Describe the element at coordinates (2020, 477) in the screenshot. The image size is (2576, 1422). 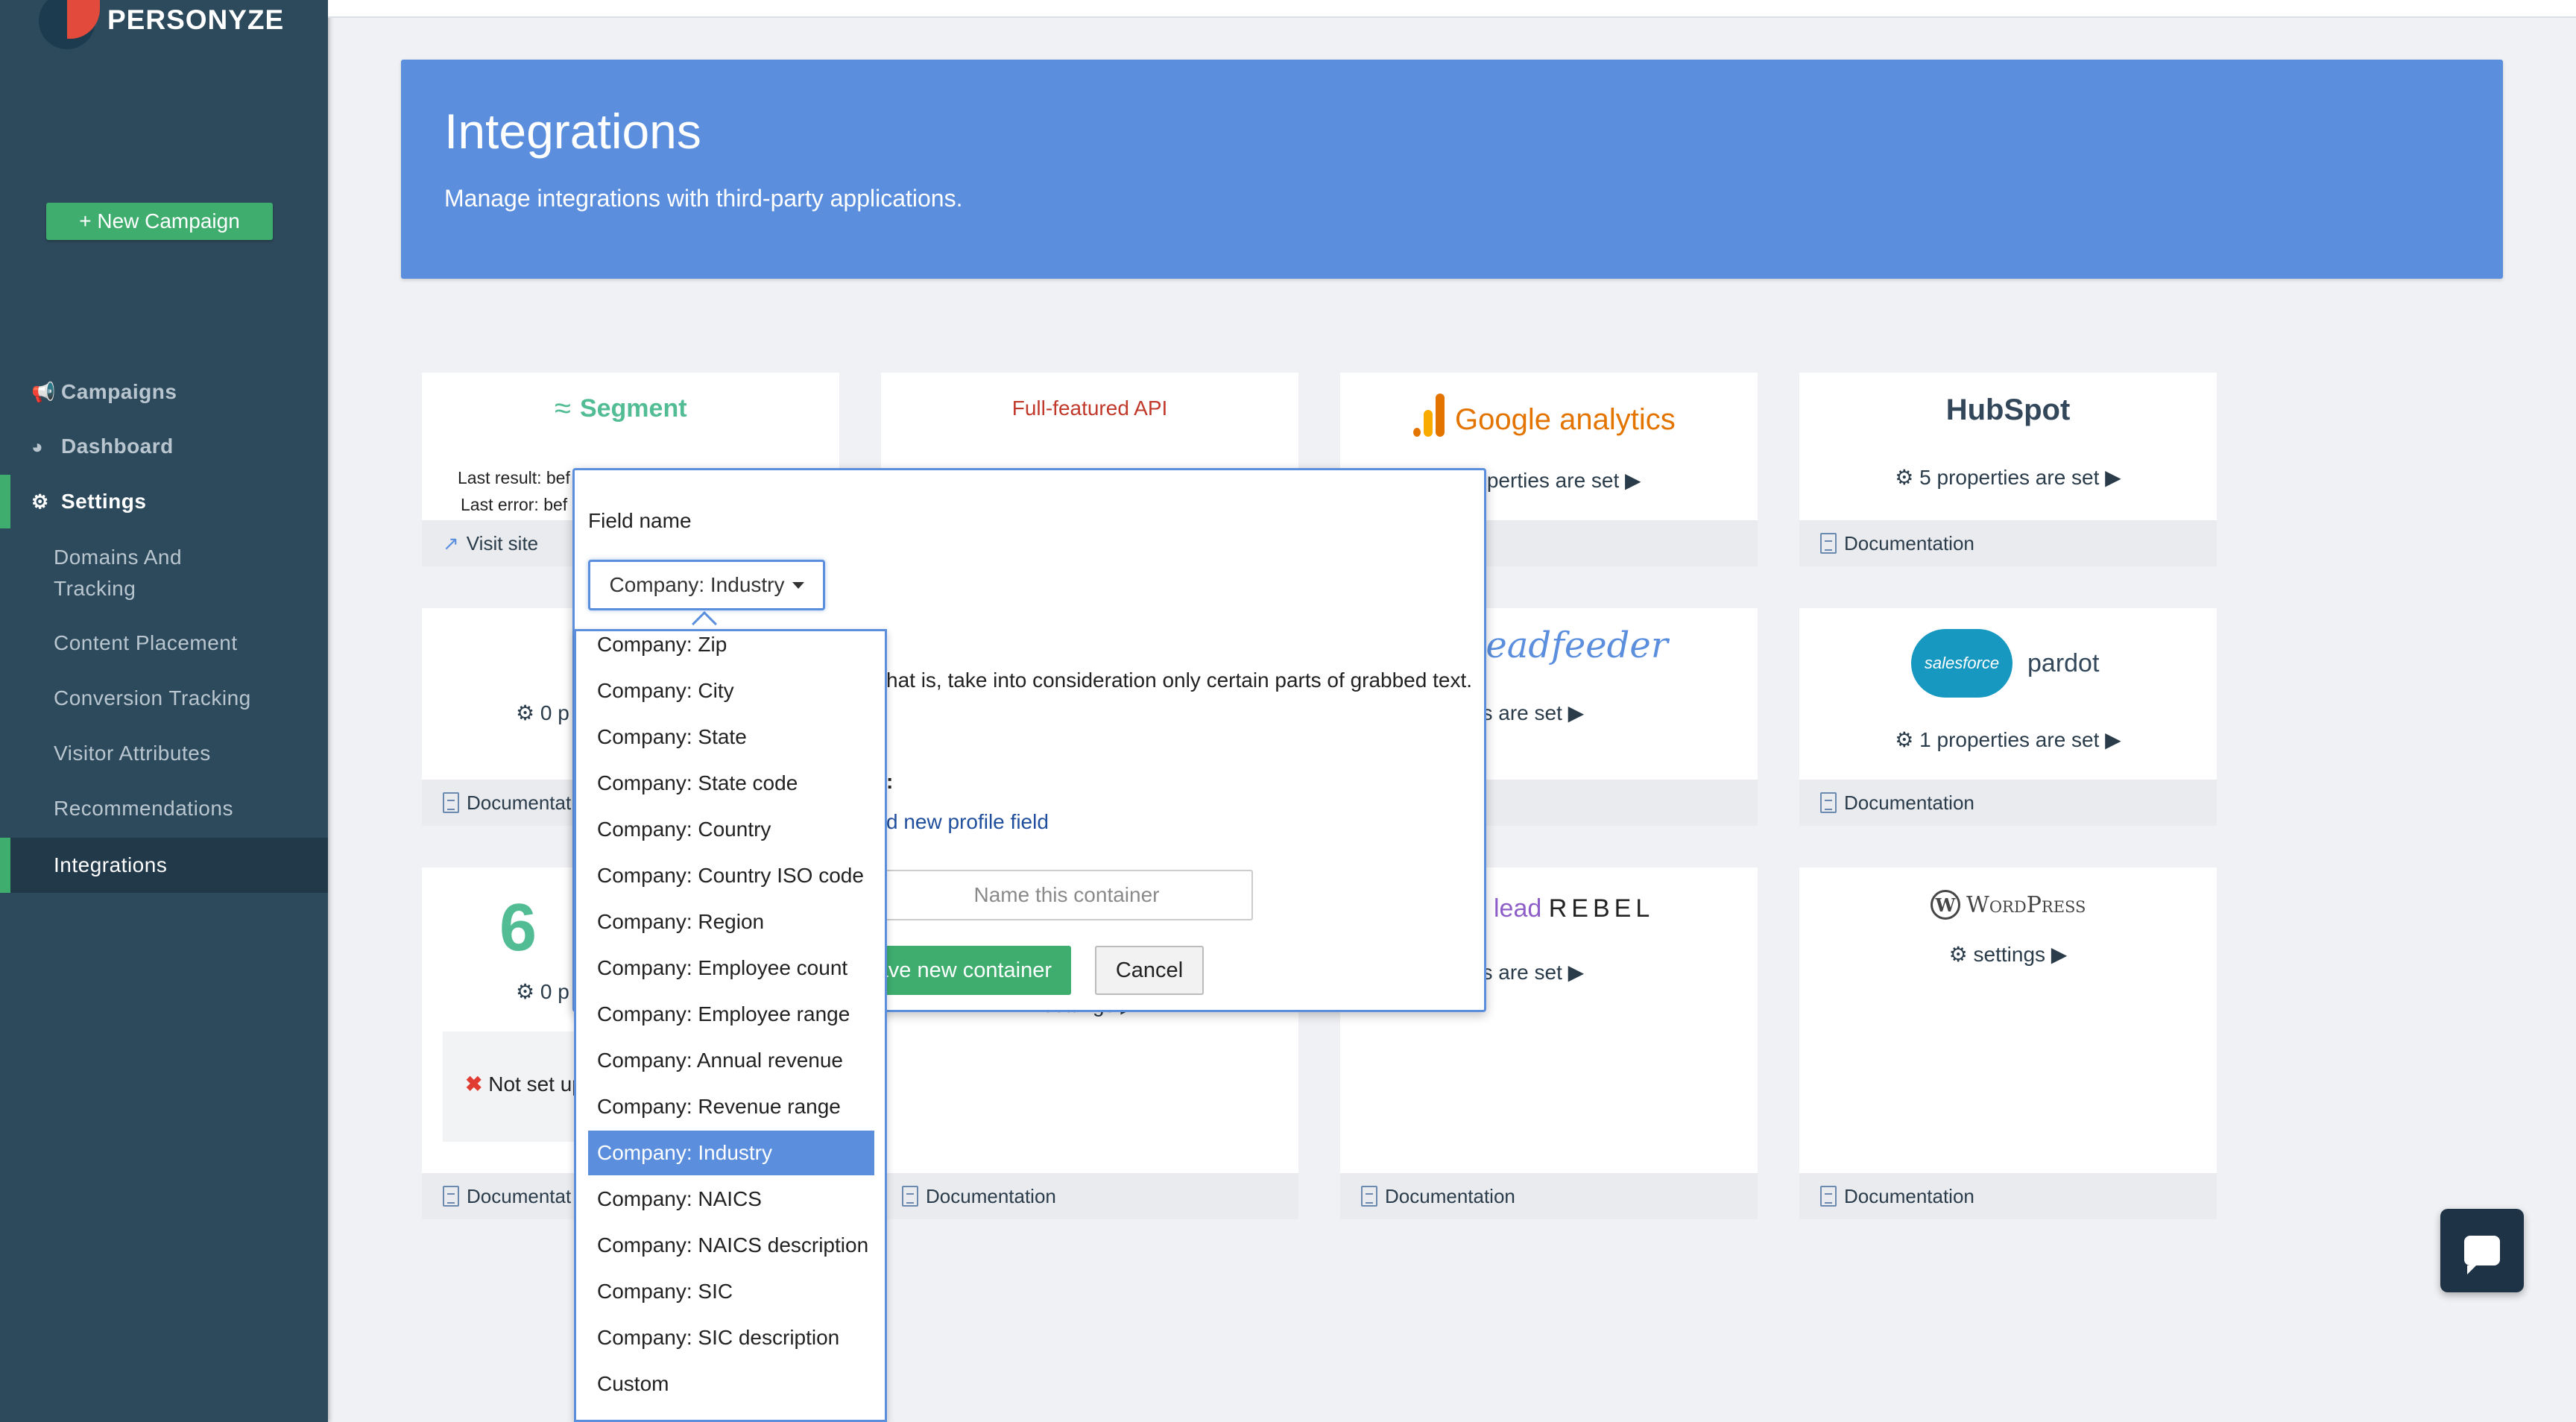
I see `hubspot-properties-text: 5 properties are set ▶` at that location.